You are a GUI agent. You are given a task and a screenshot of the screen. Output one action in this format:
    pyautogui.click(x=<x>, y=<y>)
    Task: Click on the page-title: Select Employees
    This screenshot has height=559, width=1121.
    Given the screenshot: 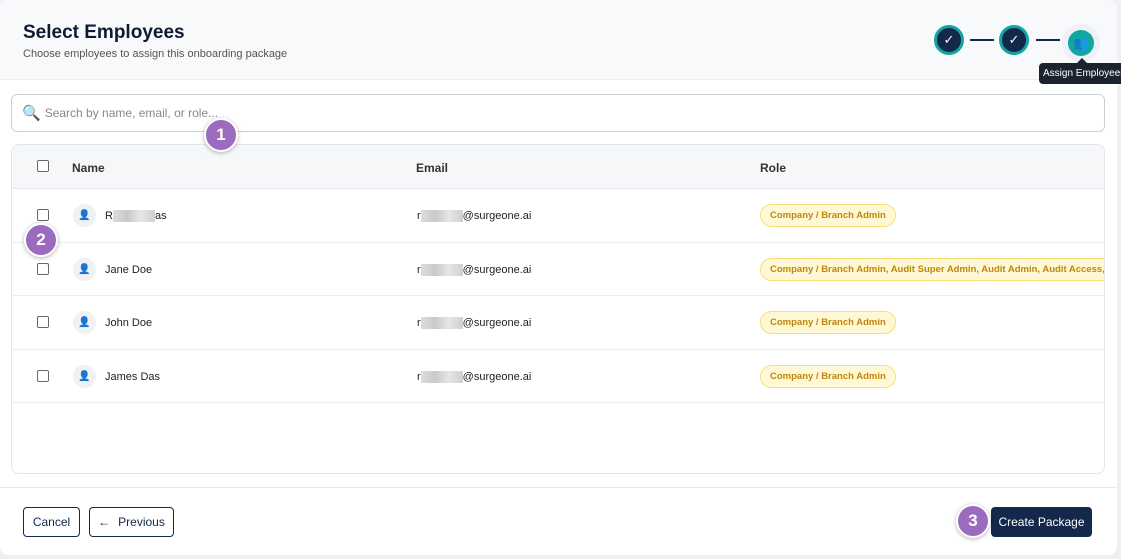 What is the action you would take?
    pyautogui.click(x=104, y=32)
    